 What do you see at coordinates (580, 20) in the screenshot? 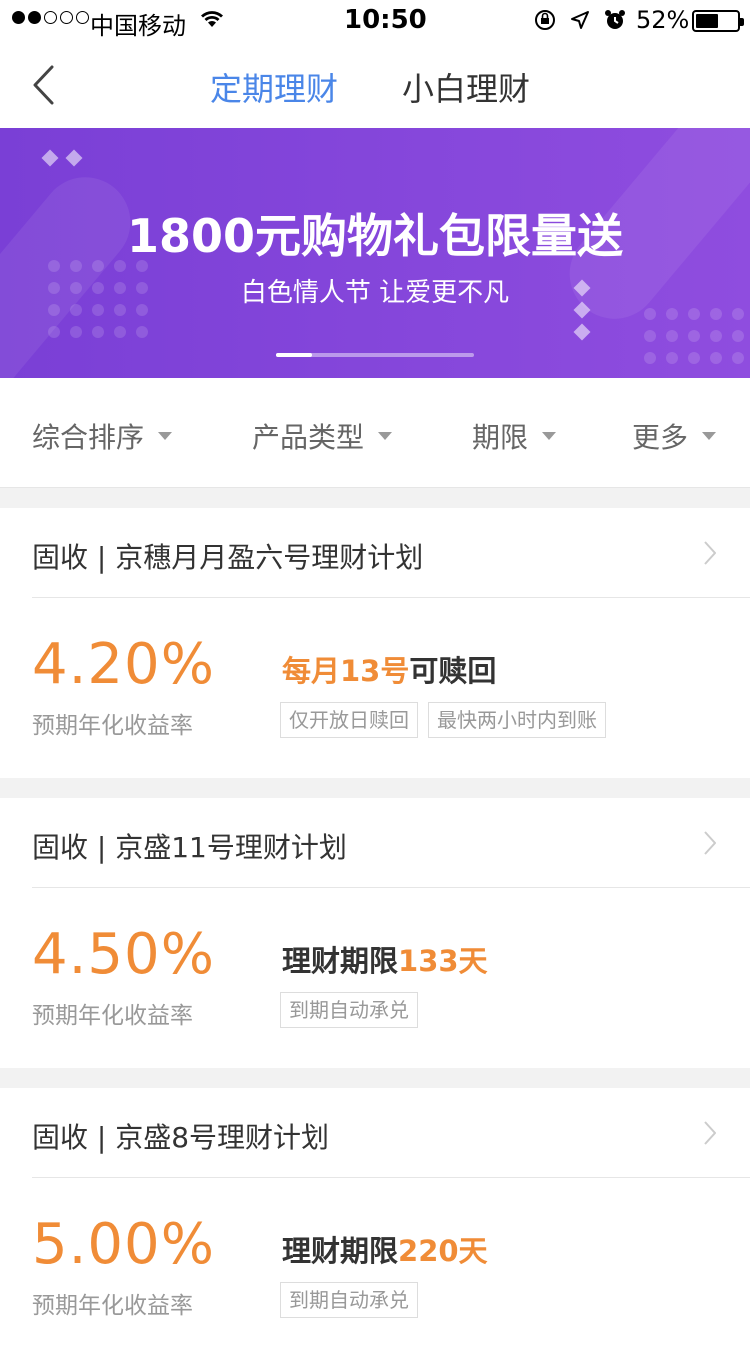
I see `location-icon` at bounding box center [580, 20].